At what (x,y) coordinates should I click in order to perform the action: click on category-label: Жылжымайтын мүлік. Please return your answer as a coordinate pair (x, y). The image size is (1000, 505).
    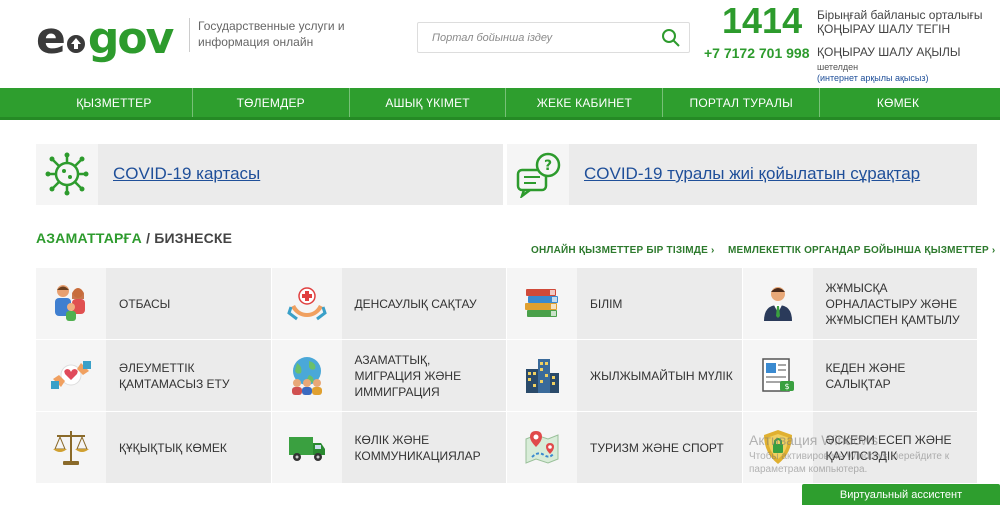
    Looking at the image, I should click on (661, 375).